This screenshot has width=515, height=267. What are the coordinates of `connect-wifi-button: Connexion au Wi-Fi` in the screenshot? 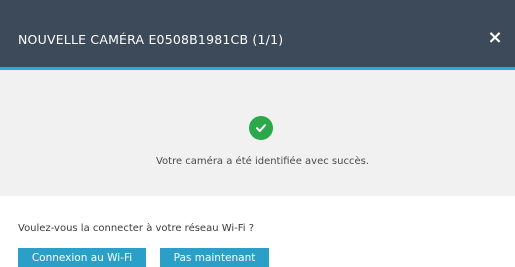 It's located at (82, 257).